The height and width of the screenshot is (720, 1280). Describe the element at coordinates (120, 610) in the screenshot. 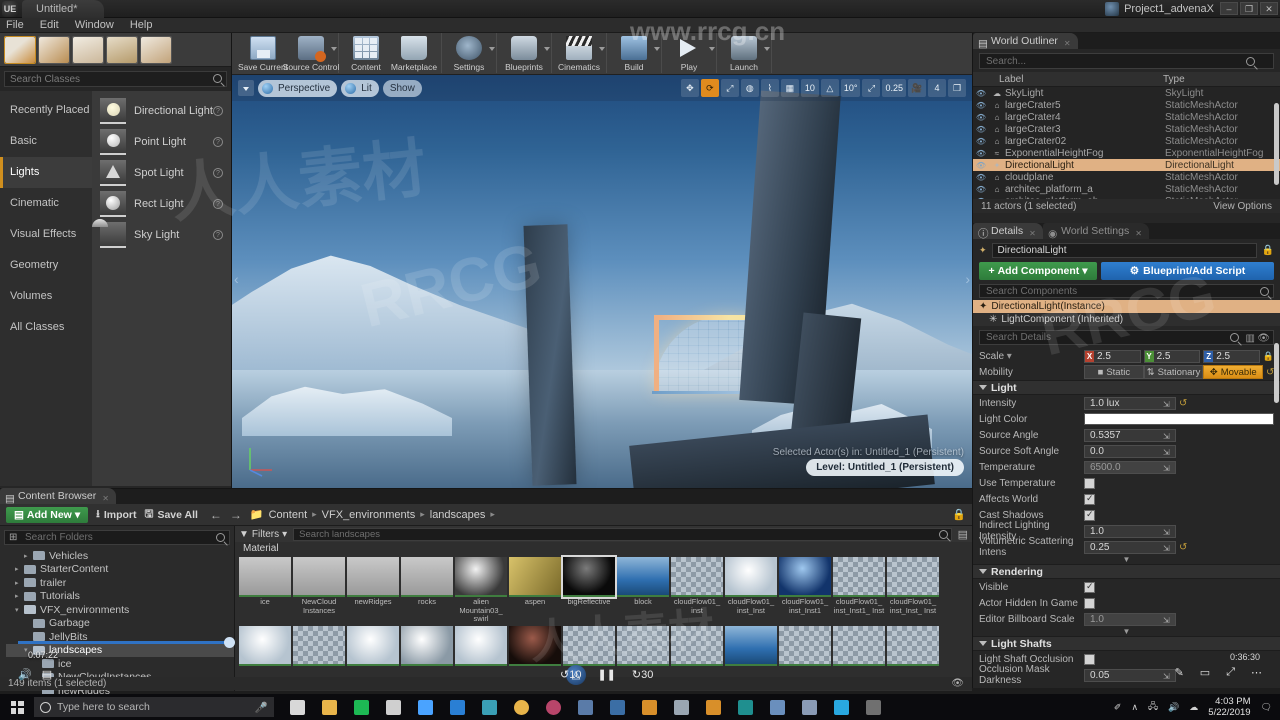

I see `folder-vfx_environments: ▾ VFX_environments` at that location.